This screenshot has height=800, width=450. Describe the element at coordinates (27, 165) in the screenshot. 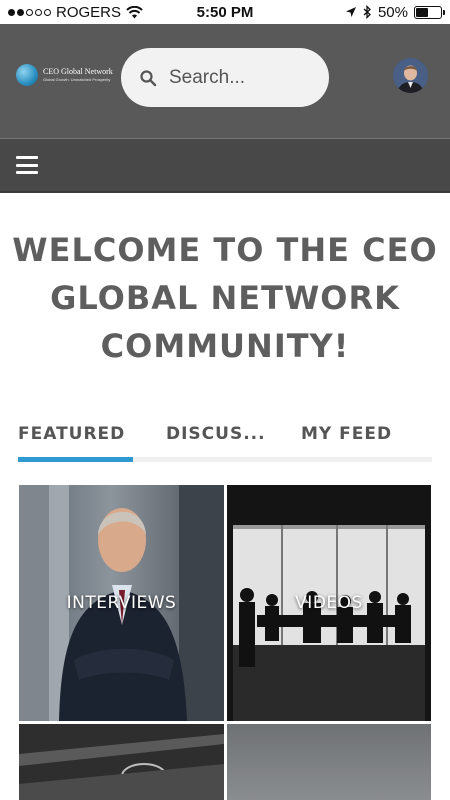

I see `hamburger-menu-icon` at that location.